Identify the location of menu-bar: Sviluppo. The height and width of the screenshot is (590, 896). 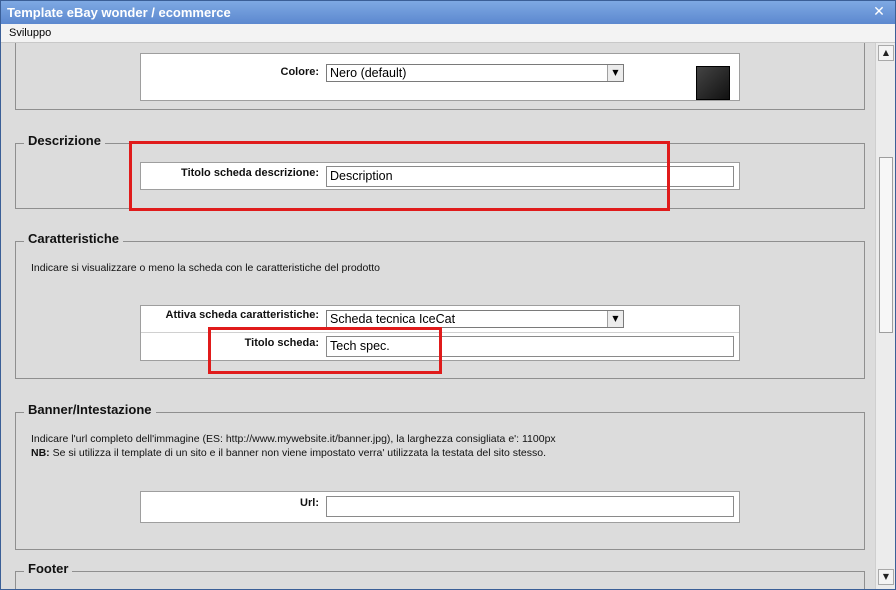
(448, 33).